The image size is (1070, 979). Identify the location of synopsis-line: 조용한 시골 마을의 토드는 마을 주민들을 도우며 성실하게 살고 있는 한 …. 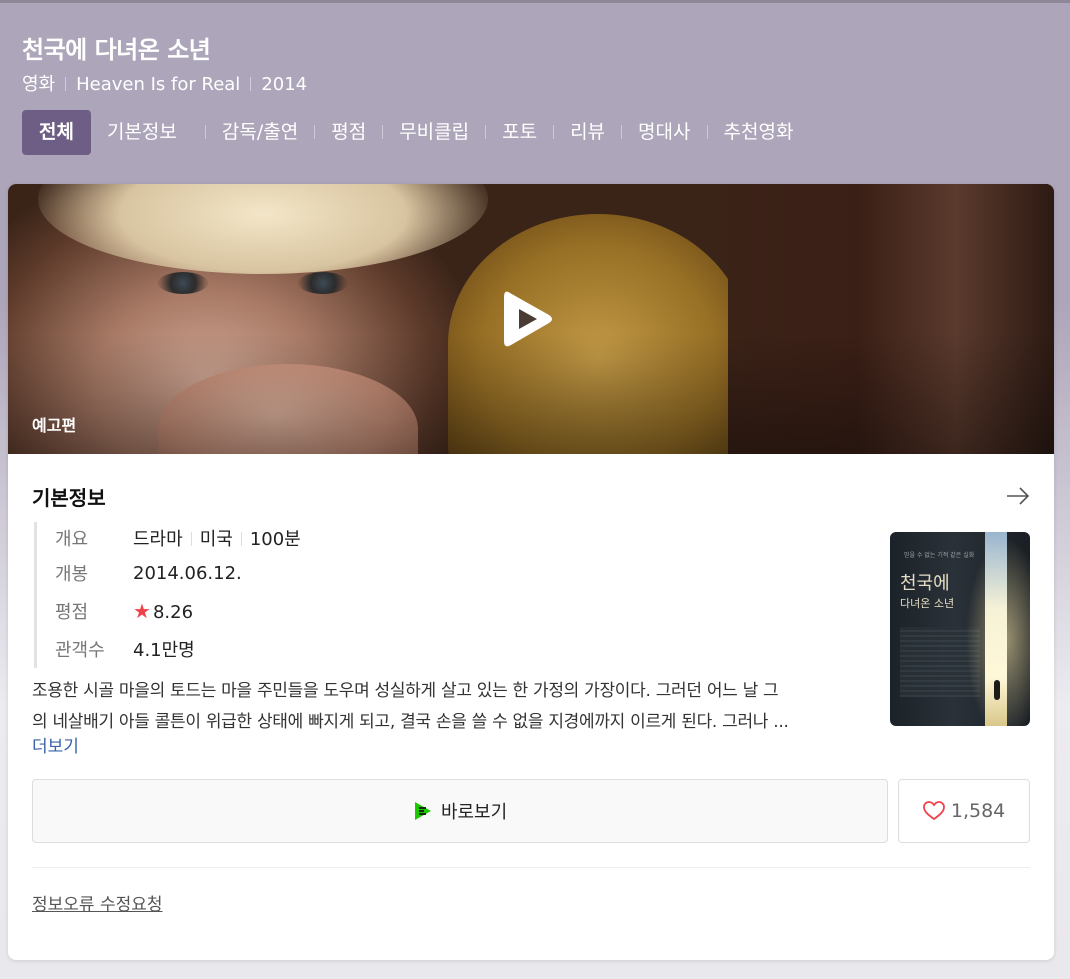
(405, 691).